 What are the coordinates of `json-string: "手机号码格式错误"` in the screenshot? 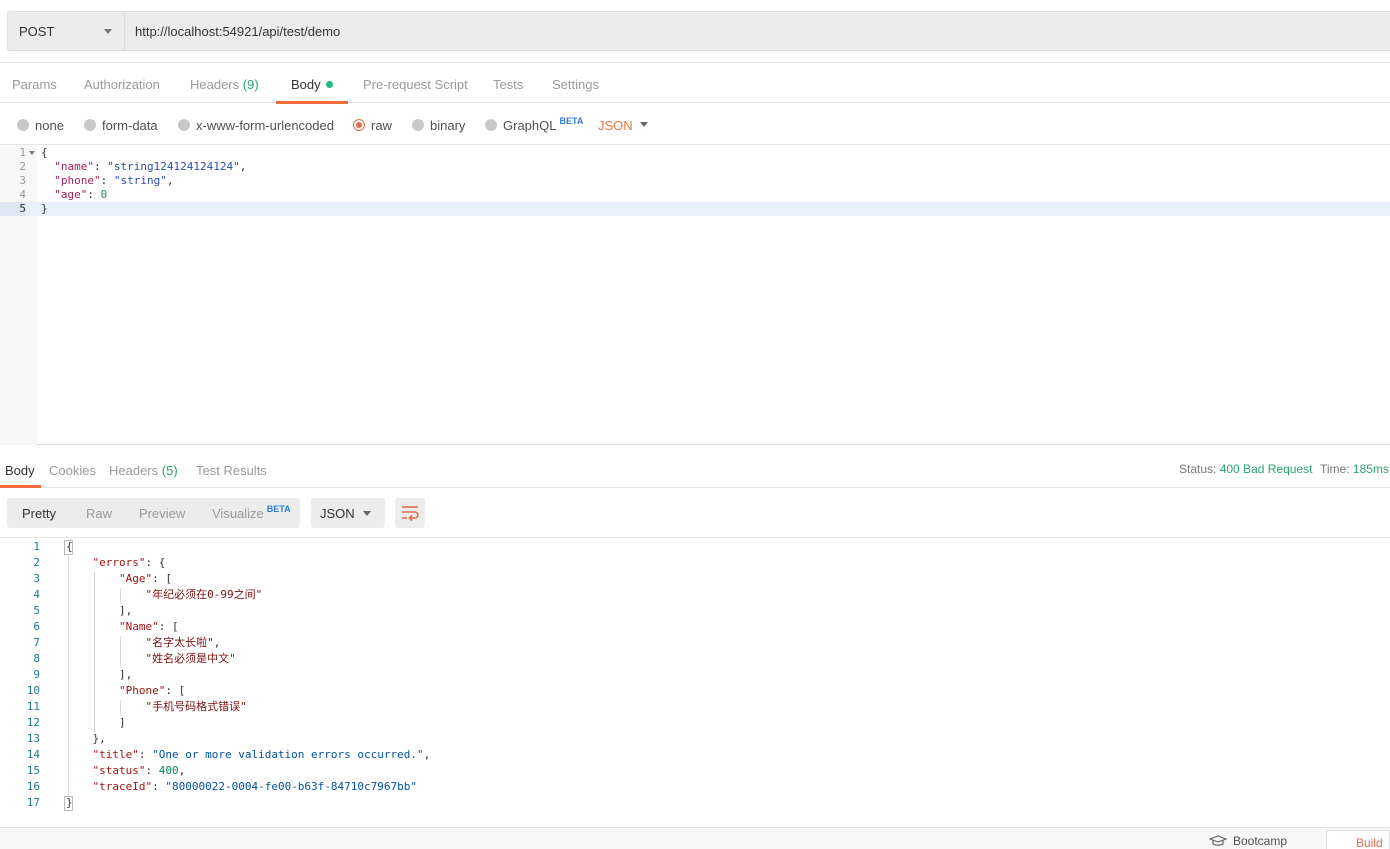 It's located at (196, 706).